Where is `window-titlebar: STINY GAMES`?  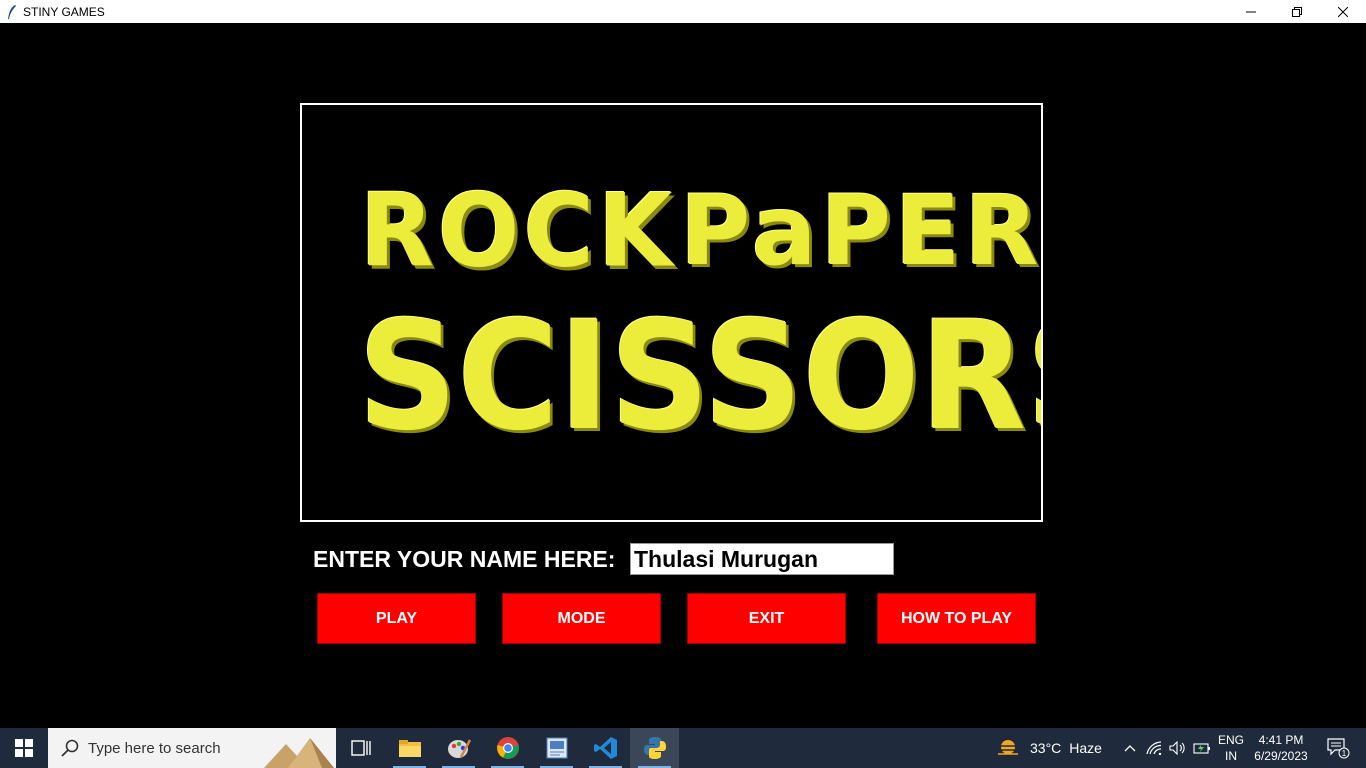
window-titlebar: STINY GAMES is located at coordinates (683, 11).